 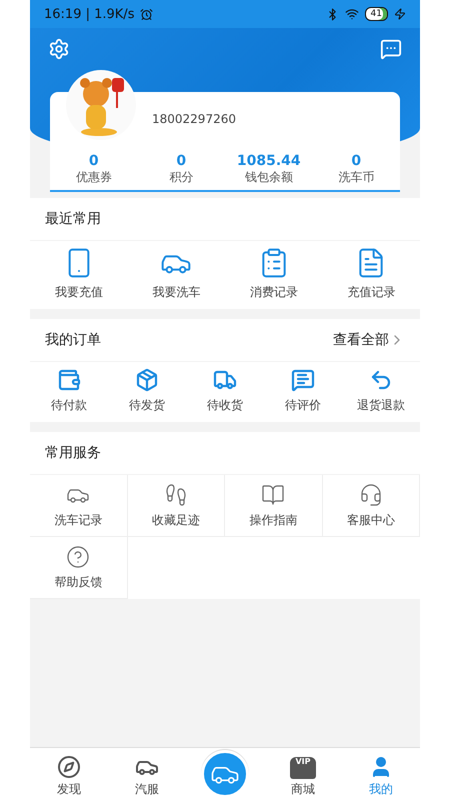 I want to click on stat-value: 1085.44, so click(x=268, y=161).